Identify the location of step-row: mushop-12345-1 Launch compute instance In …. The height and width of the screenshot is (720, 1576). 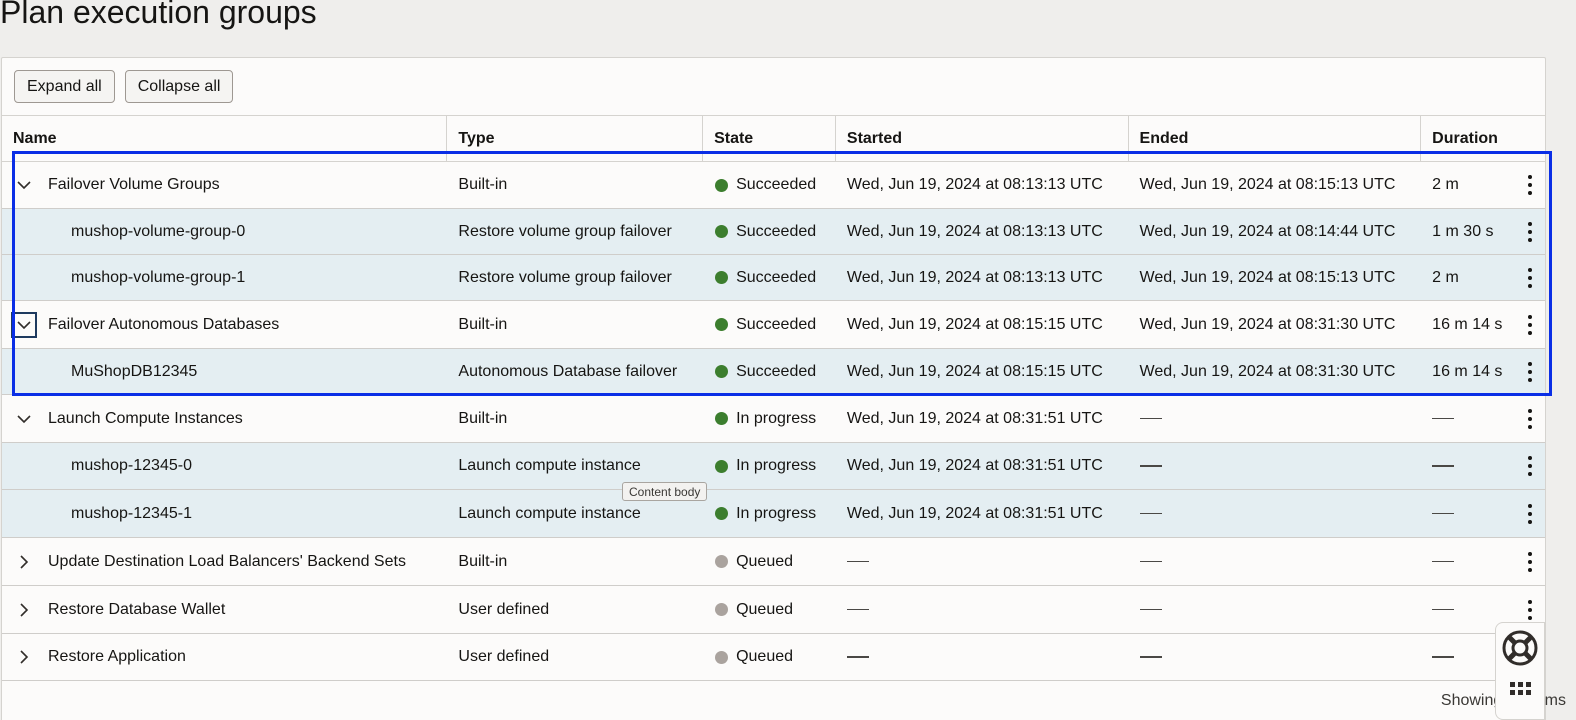
(773, 514).